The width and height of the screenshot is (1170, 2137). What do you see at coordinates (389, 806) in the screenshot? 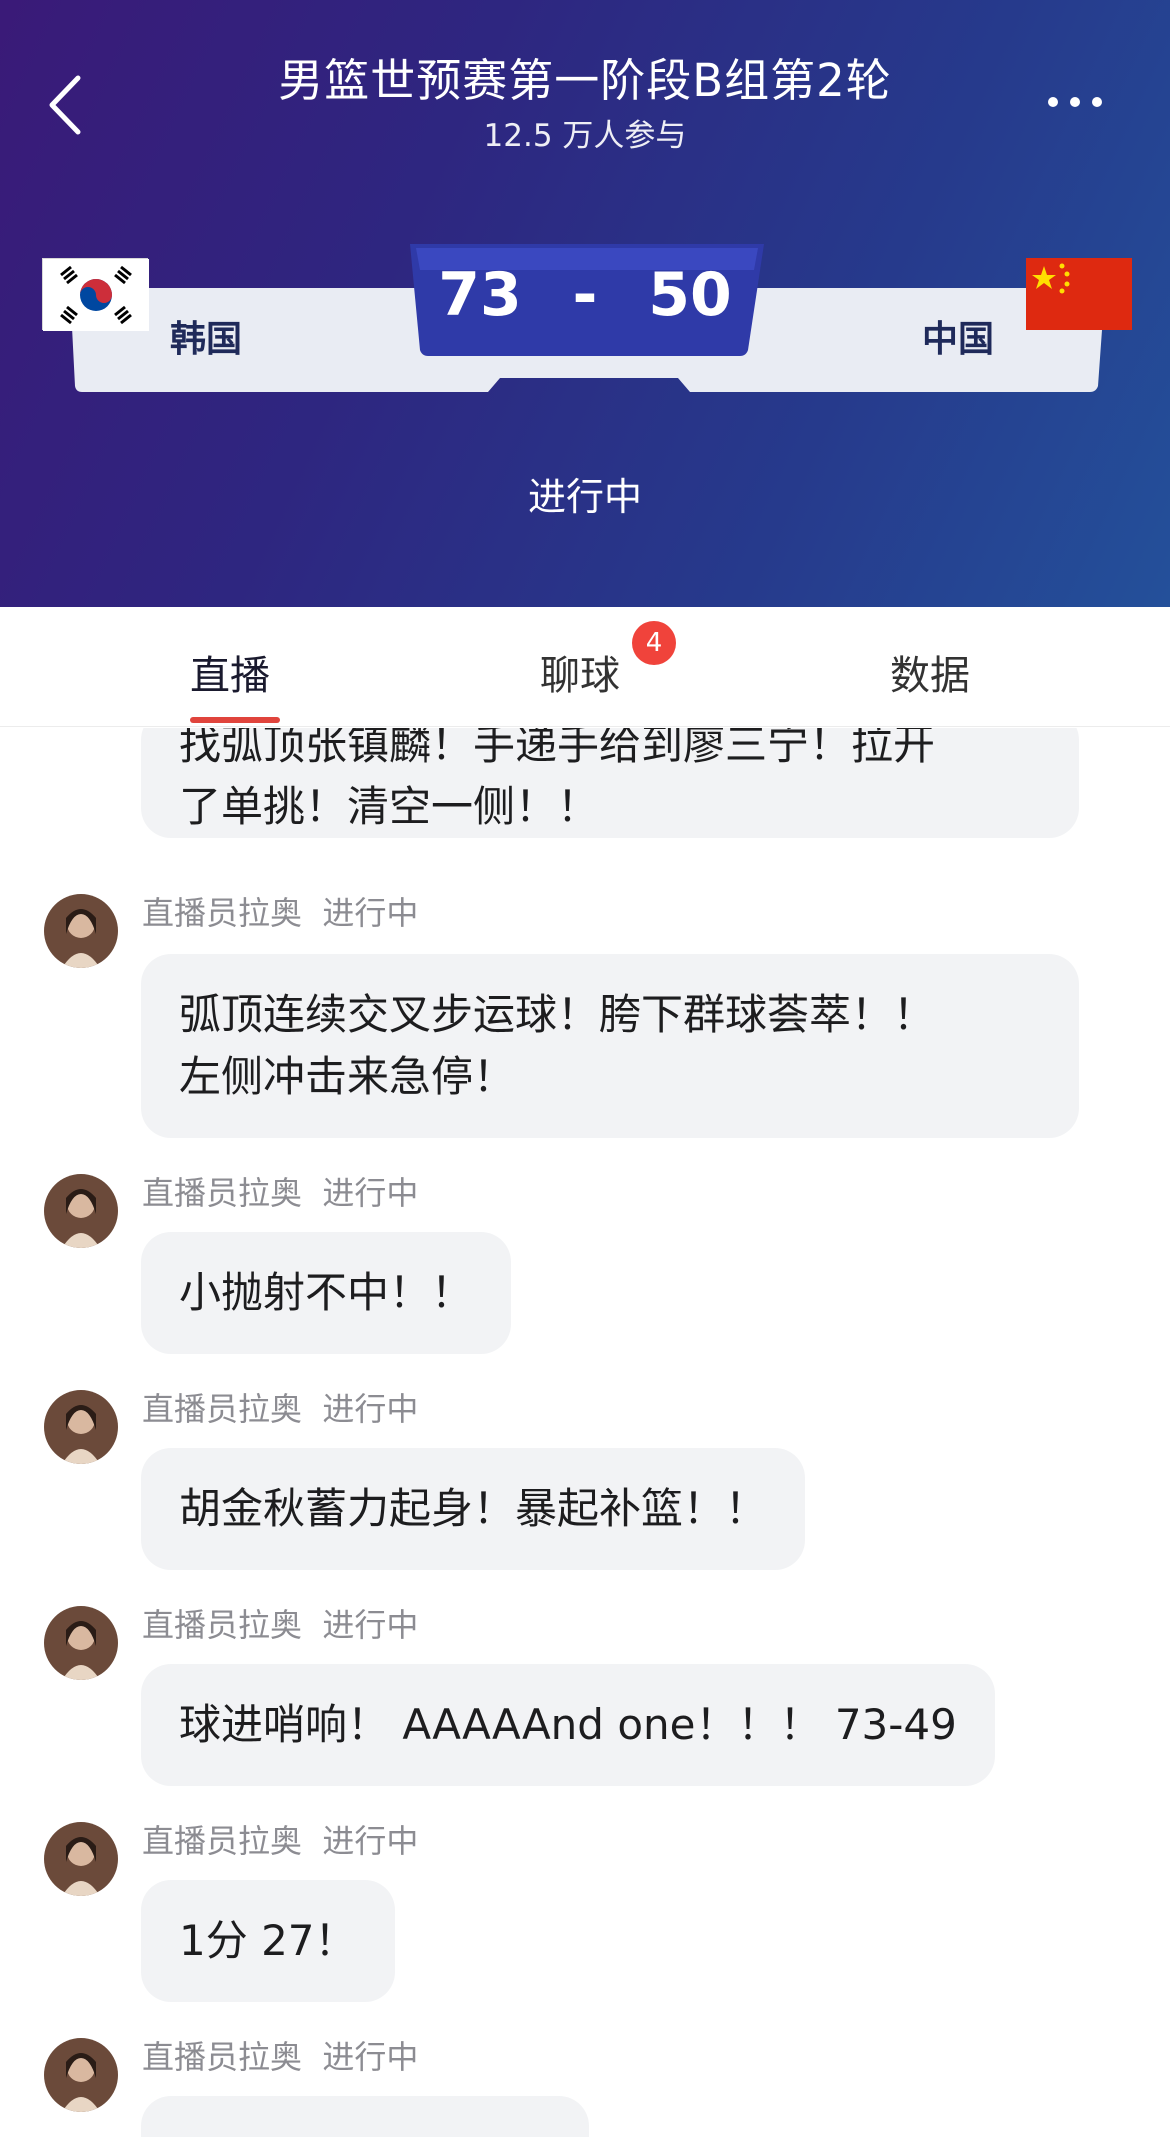
I see `message-text: 了单挑！清空一侧！！` at bounding box center [389, 806].